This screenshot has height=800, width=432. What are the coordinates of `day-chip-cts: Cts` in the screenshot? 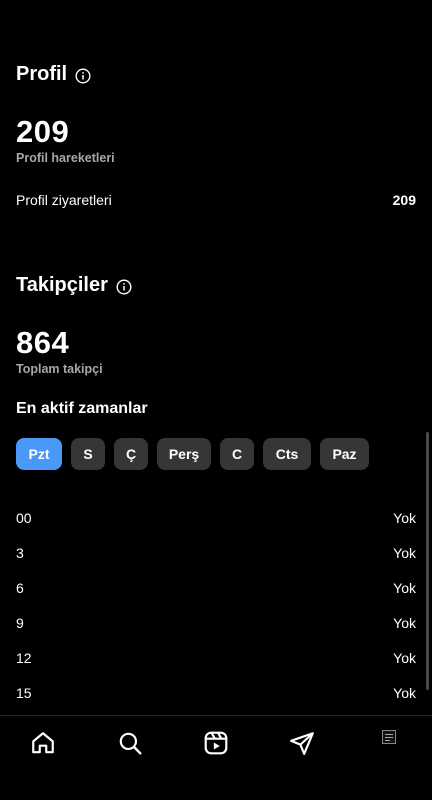 It's located at (287, 454).